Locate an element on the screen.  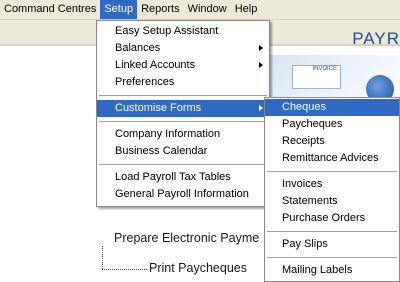
menu-item-load-payroll-tax-tables: Load Payroll Tax Tables is located at coordinates (183, 177).